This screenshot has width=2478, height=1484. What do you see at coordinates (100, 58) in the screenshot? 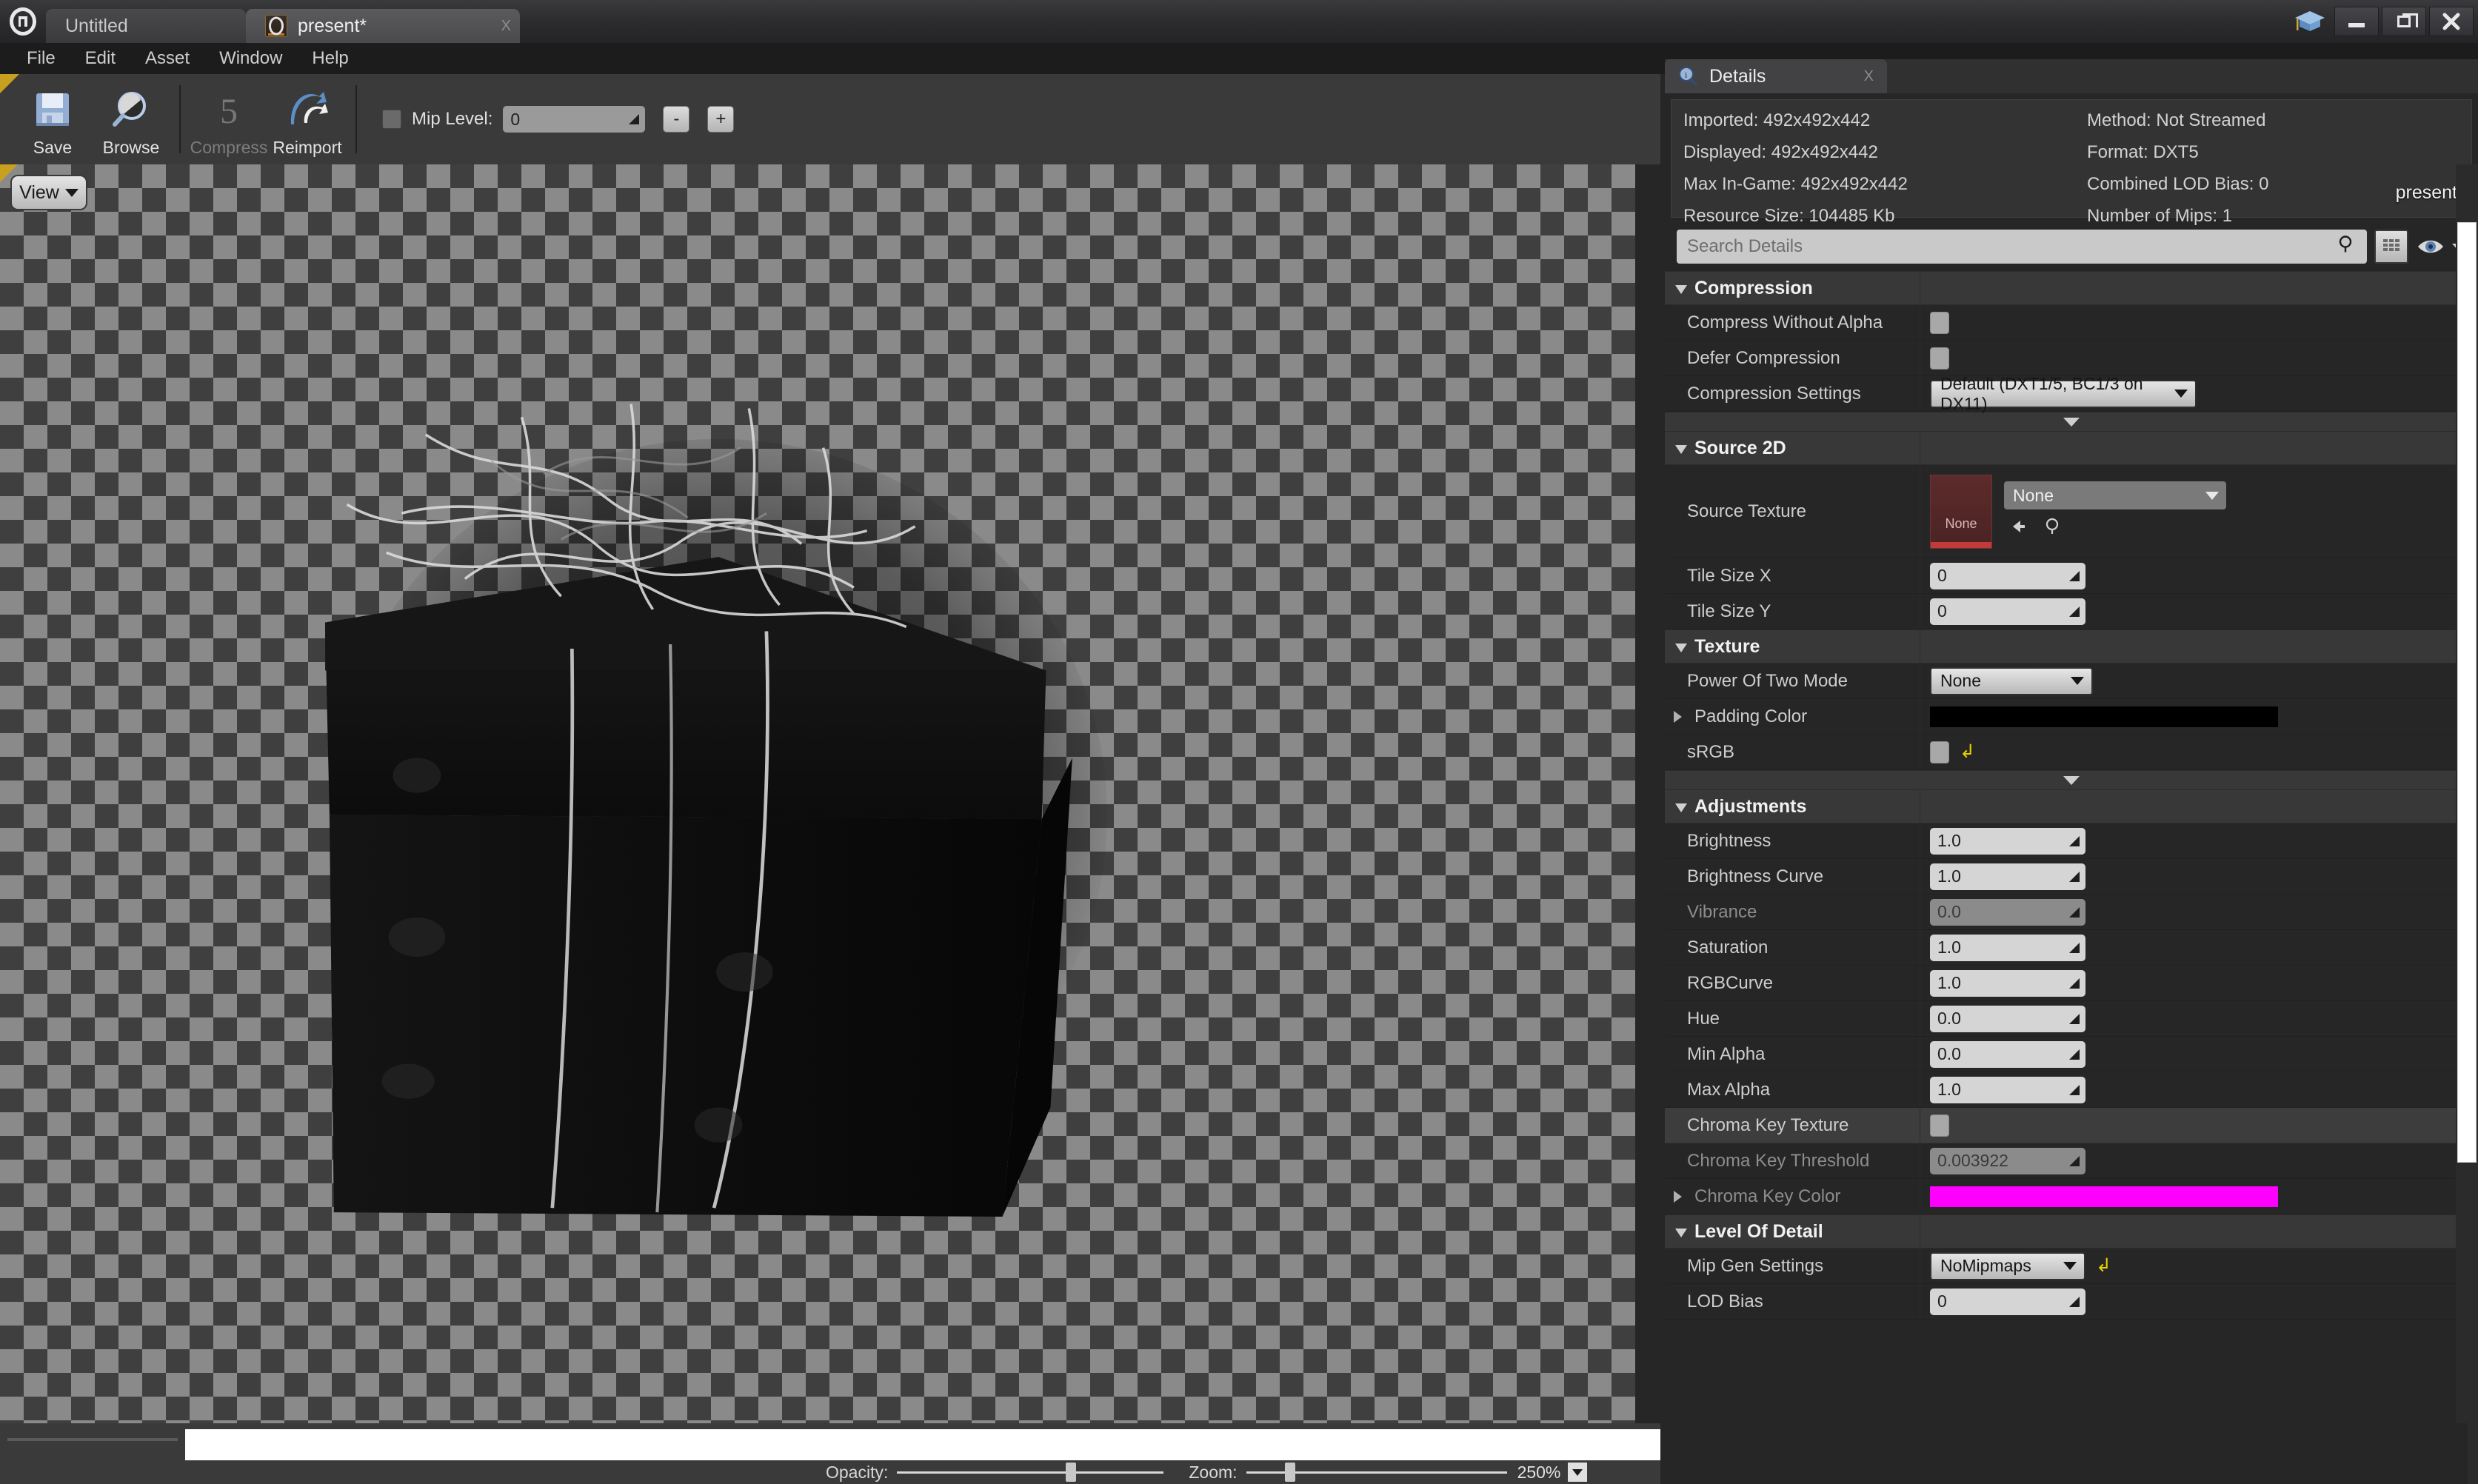
I see `menu-item-edit: Edit` at bounding box center [100, 58].